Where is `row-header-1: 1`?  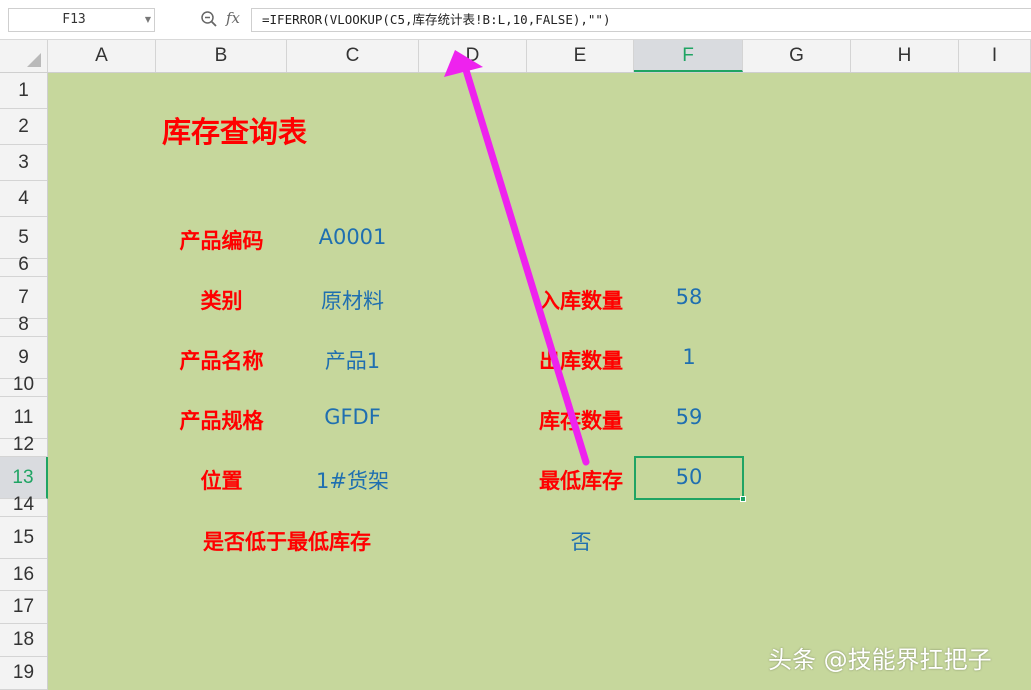 row-header-1: 1 is located at coordinates (23, 91).